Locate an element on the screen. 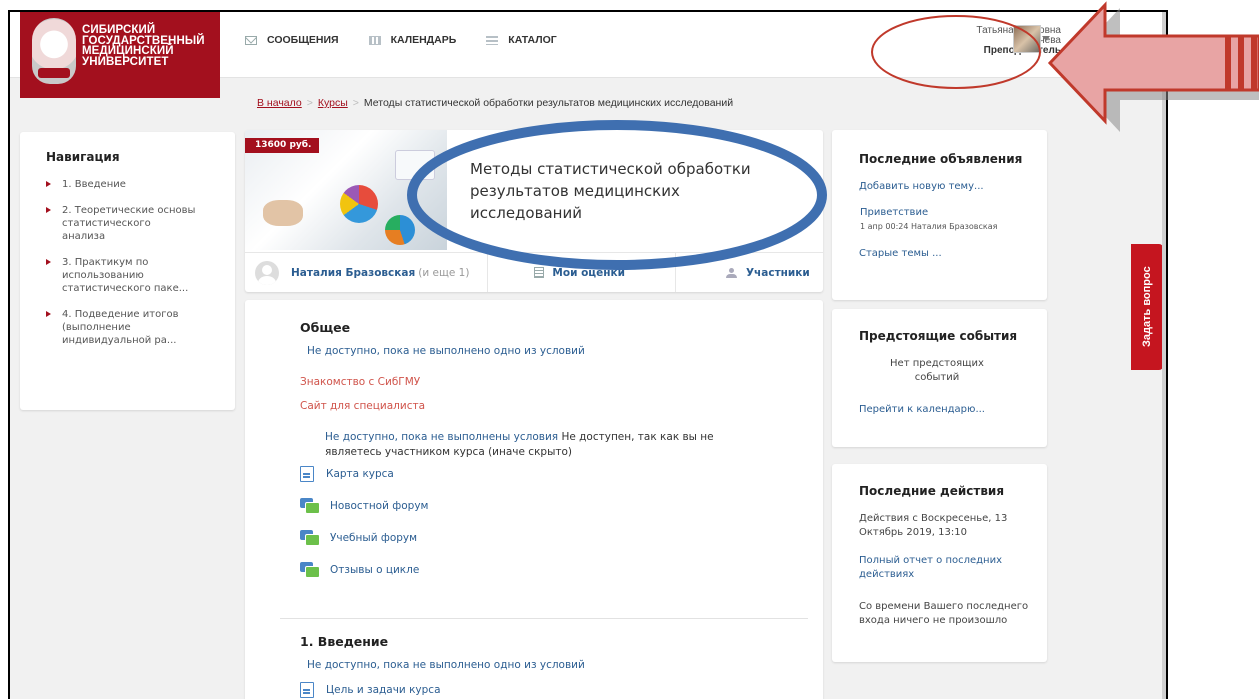 The height and width of the screenshot is (699, 1259). activity-label: Новостной форум is located at coordinates (379, 505).